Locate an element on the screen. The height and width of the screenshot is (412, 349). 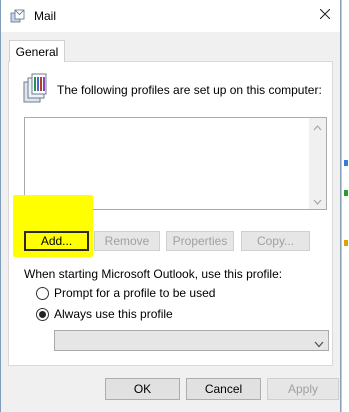
close-icon is located at coordinates (325, 15).